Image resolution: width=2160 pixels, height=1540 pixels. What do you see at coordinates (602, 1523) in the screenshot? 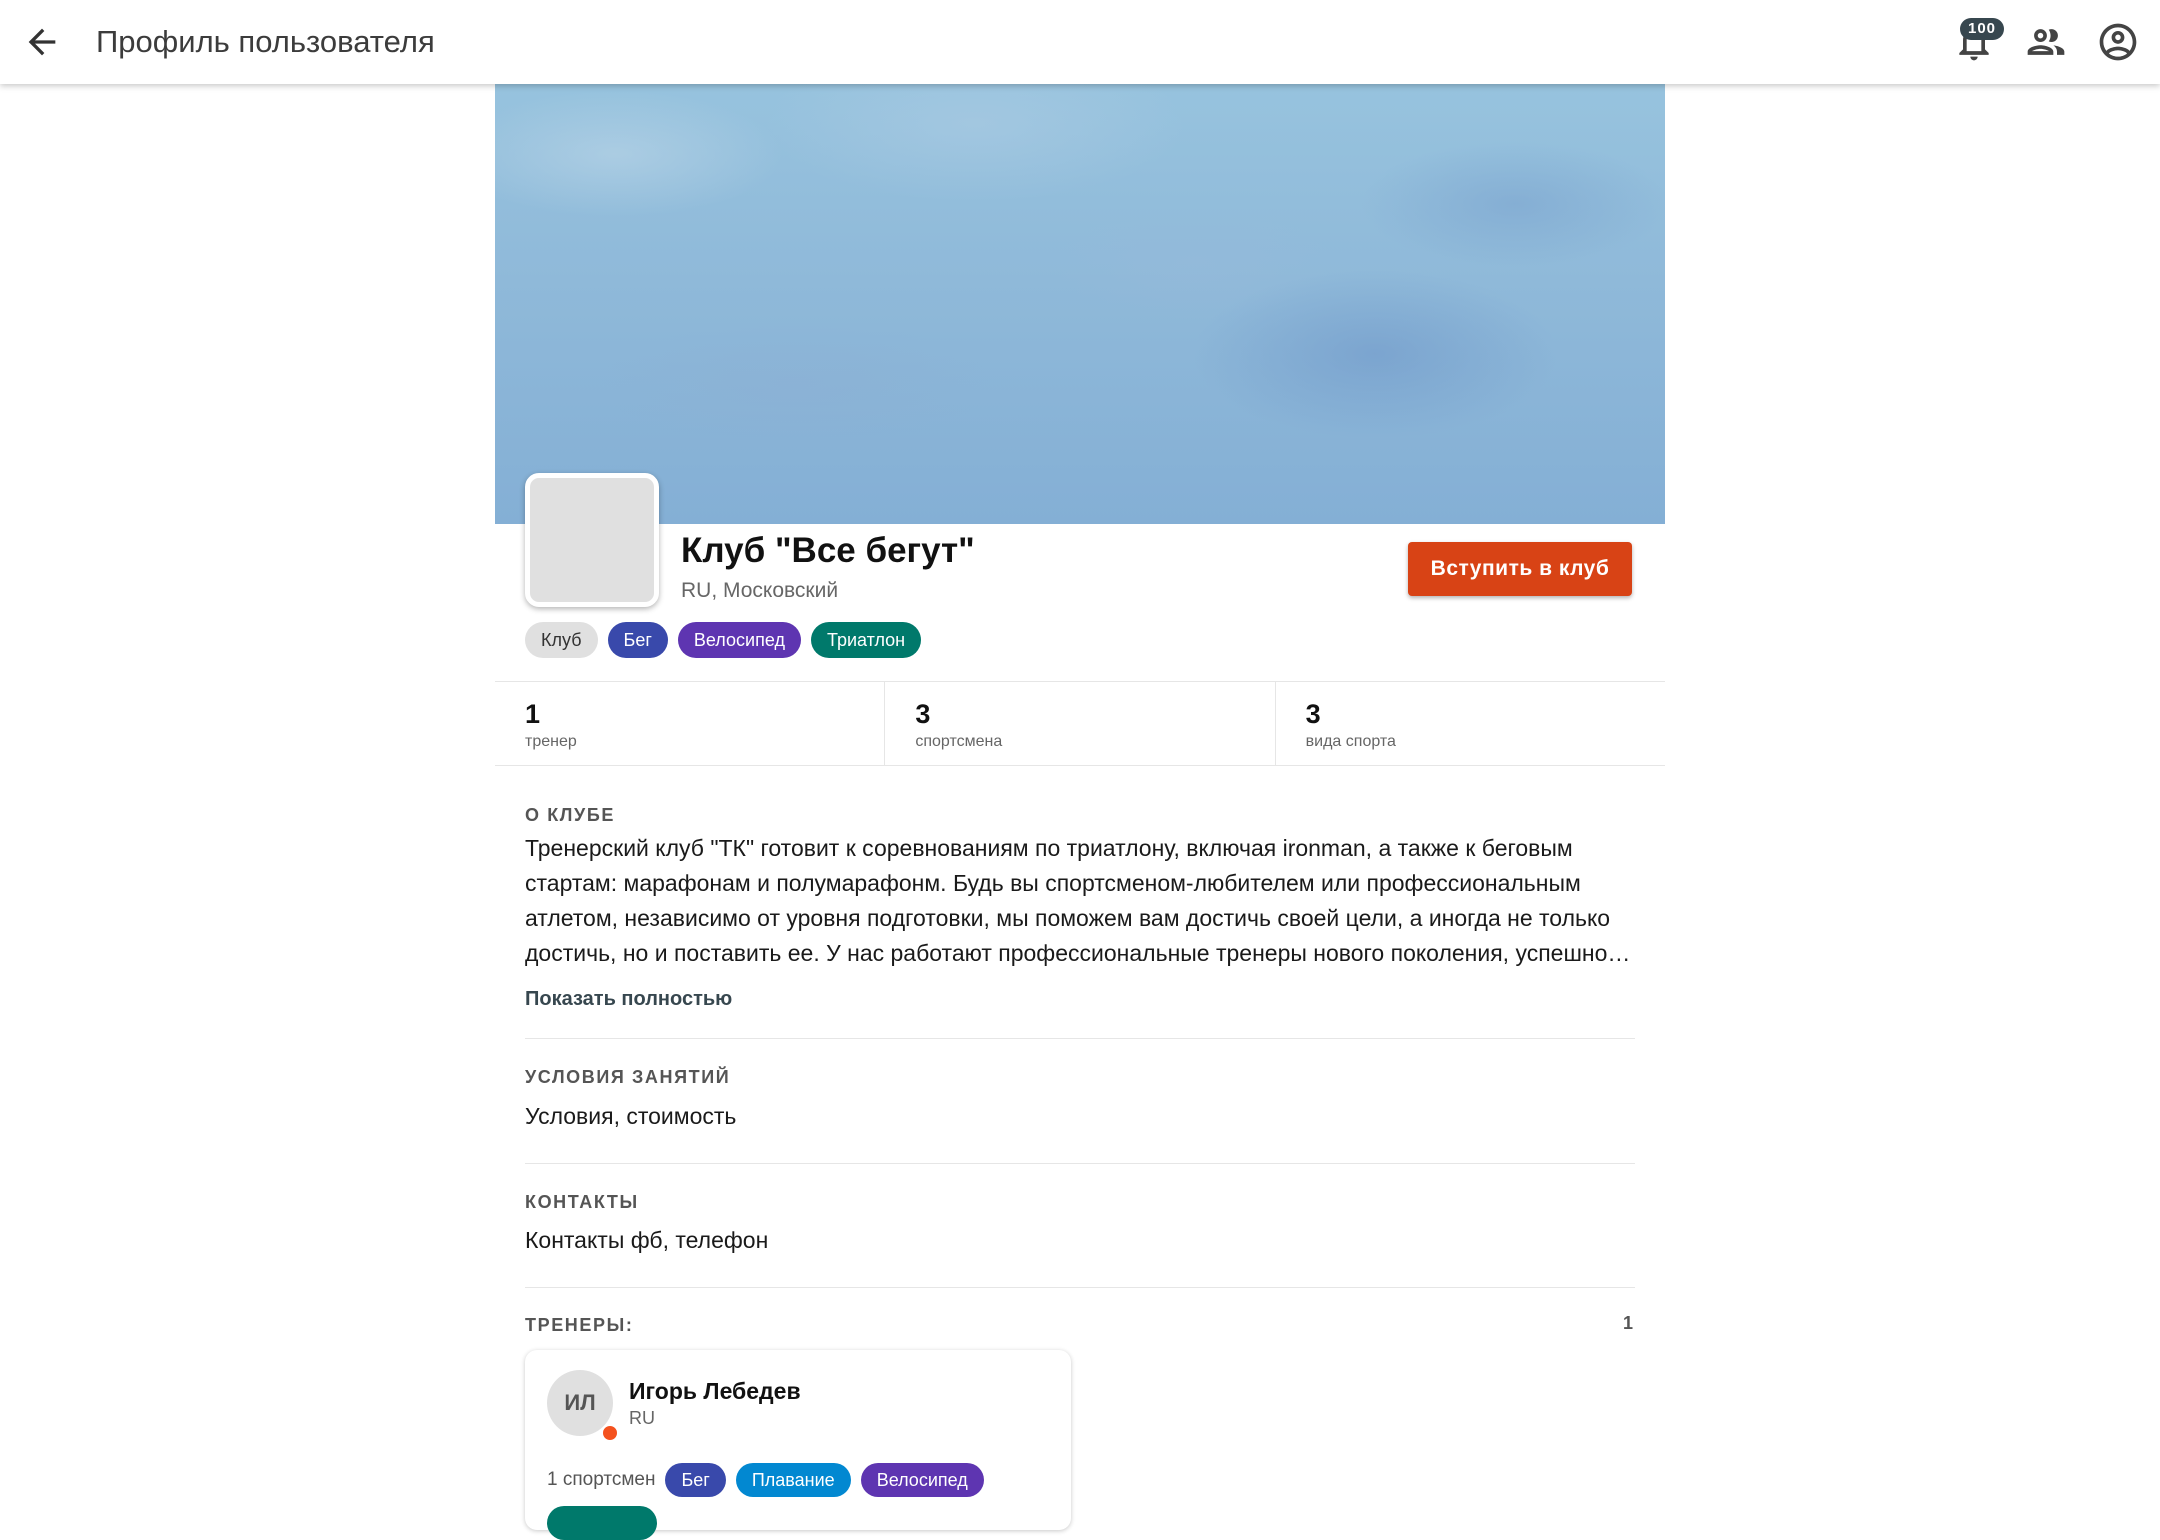
I see `coach-tag-partial` at bounding box center [602, 1523].